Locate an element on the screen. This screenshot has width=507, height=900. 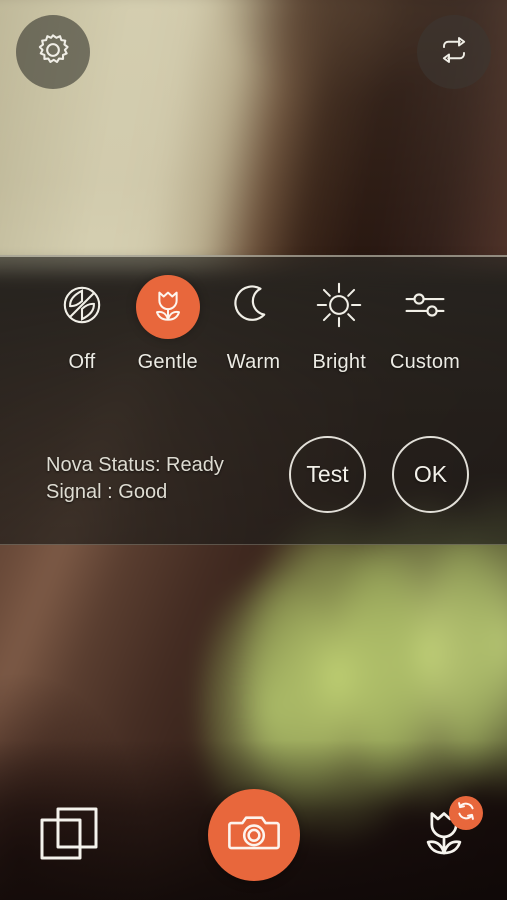
flash-mode-bright-icon-wrap is located at coordinates (339, 307).